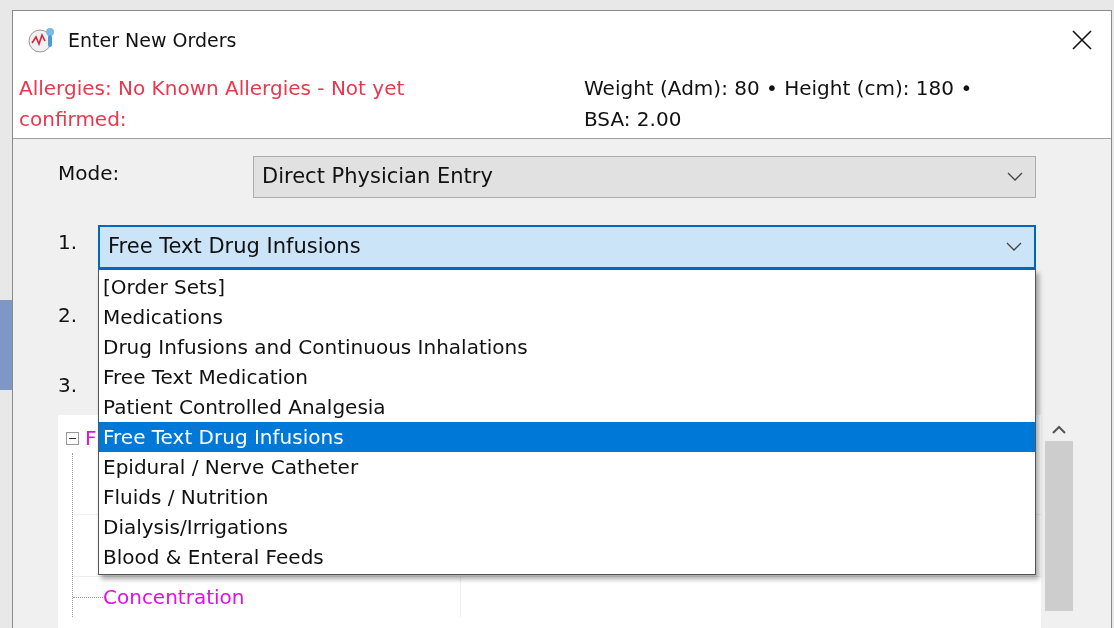 This screenshot has height=628, width=1114. I want to click on tree-node-label: F, so click(91, 438).